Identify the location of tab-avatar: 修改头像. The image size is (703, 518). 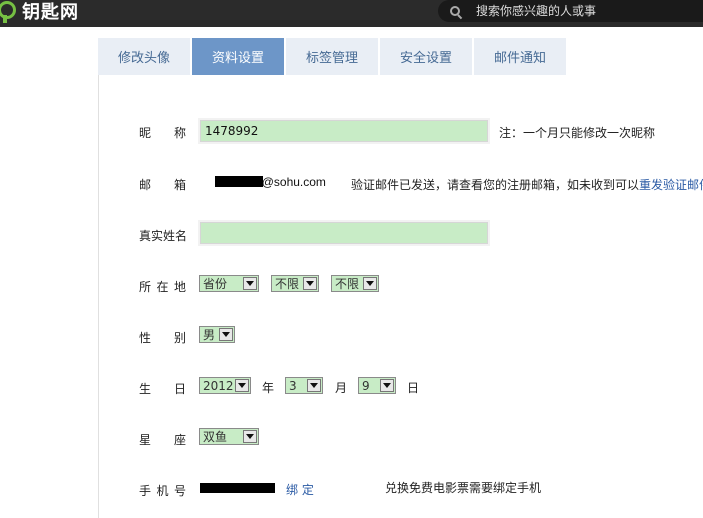
(144, 56).